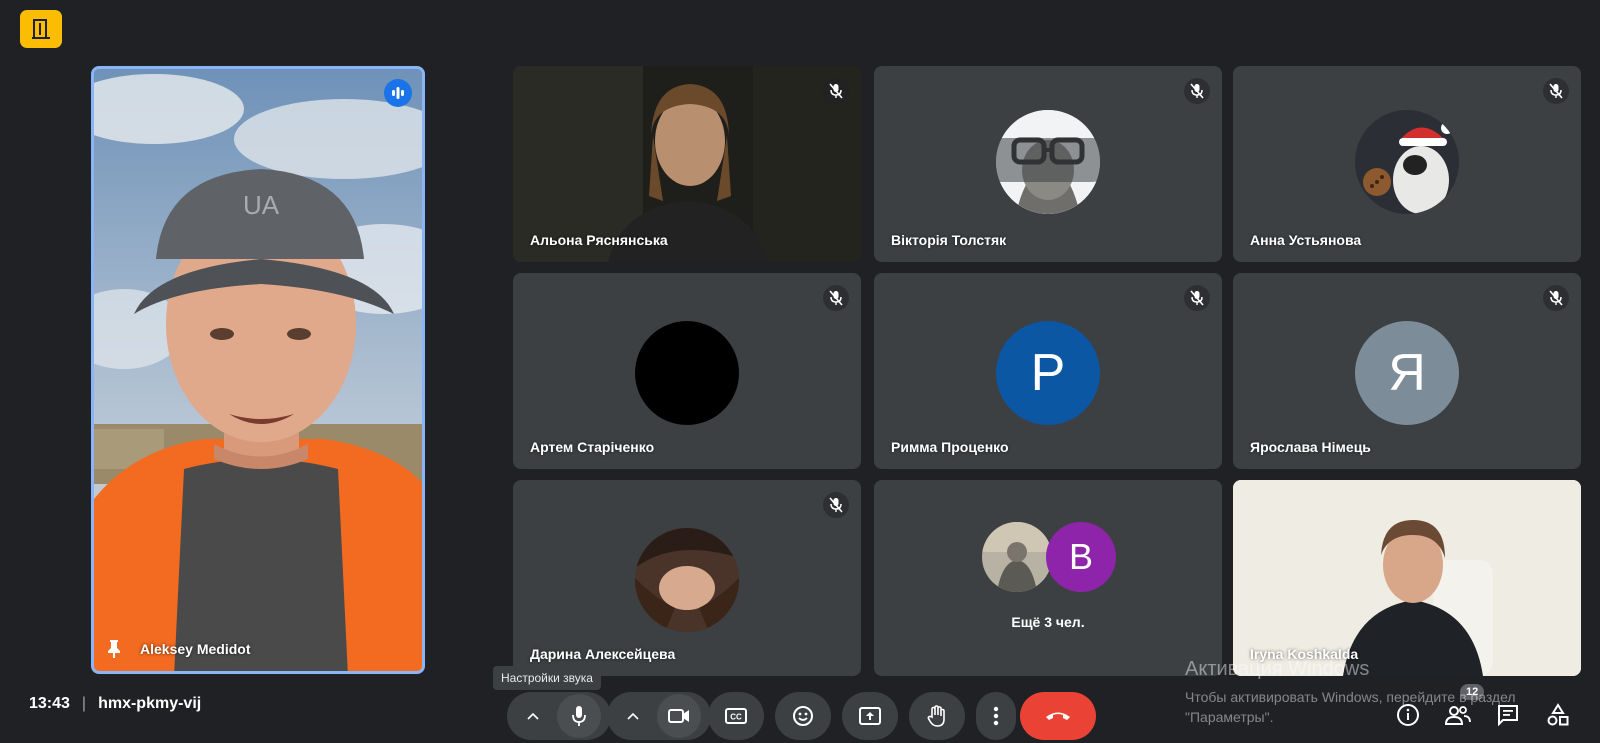 This screenshot has width=1600, height=743. I want to click on participant-tile: Р Римма Проценко, so click(1048, 371).